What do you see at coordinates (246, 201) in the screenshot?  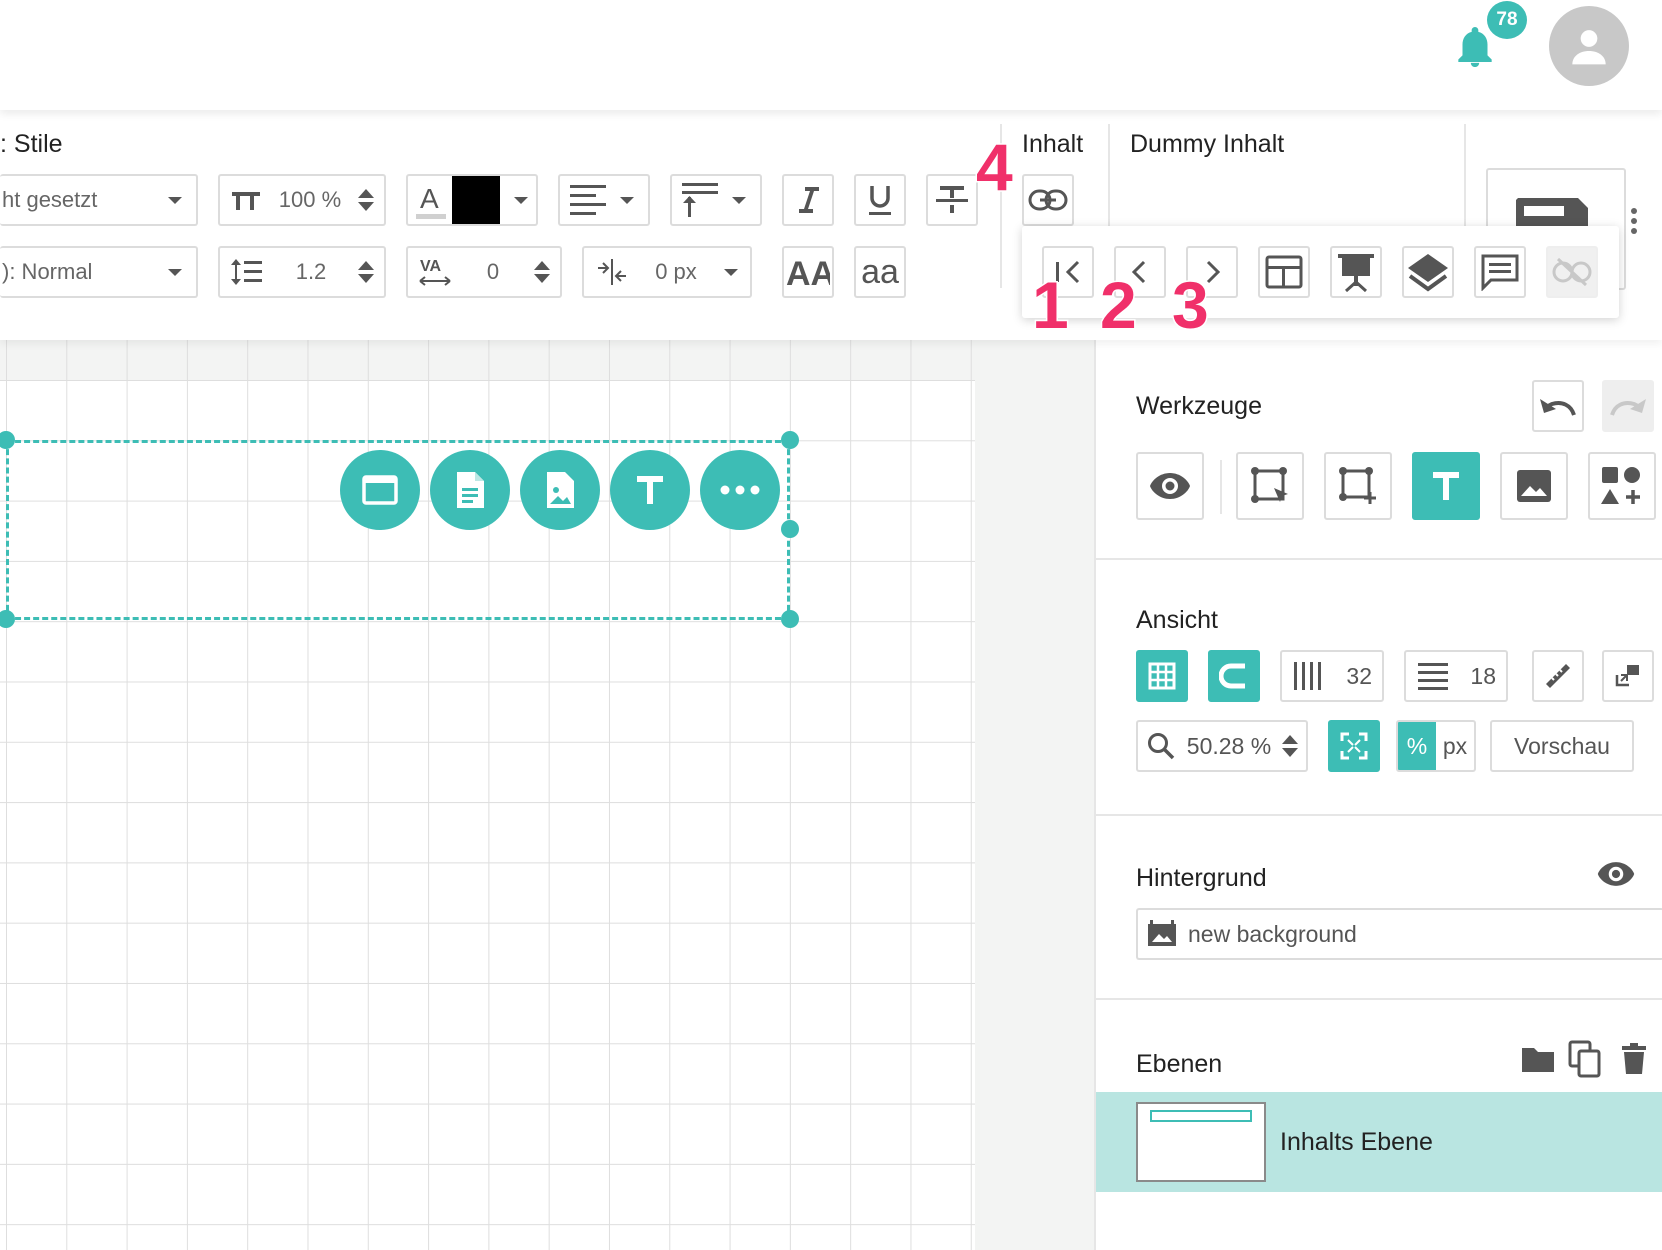 I see `font-size-icon` at bounding box center [246, 201].